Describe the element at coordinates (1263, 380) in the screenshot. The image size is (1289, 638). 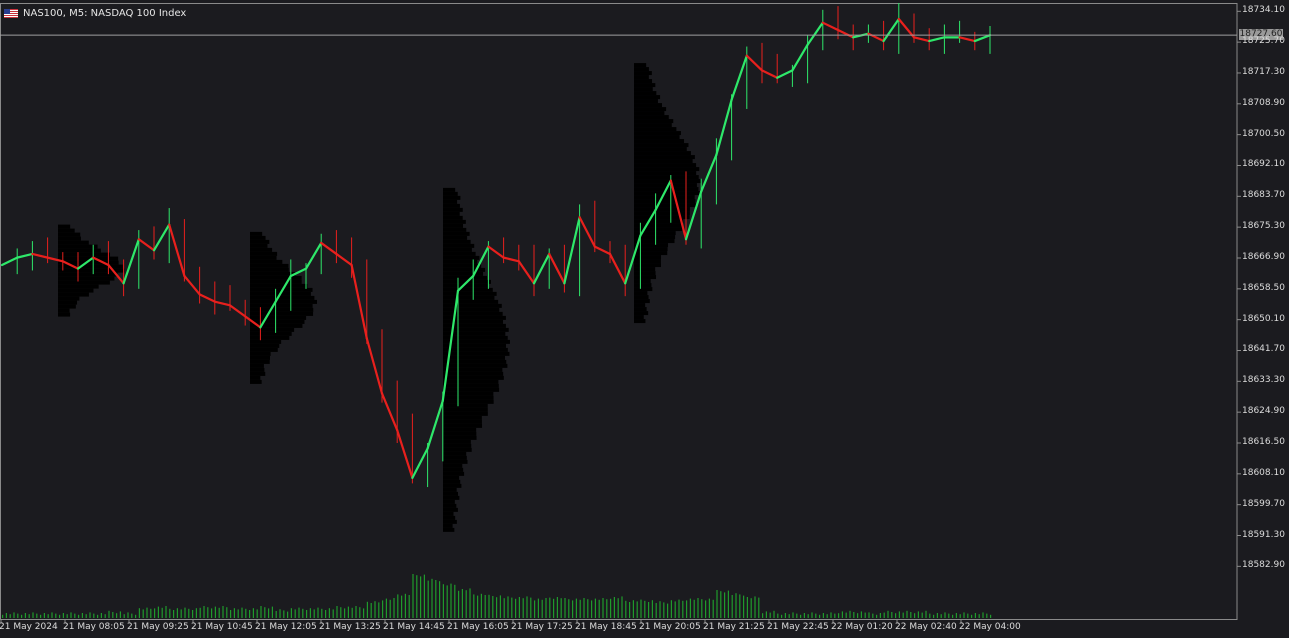
I see `y-tick-label: 18633.30` at that location.